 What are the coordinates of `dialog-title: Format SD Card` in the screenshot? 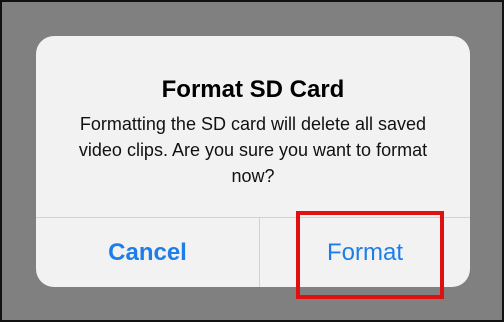 It's located at (253, 89).